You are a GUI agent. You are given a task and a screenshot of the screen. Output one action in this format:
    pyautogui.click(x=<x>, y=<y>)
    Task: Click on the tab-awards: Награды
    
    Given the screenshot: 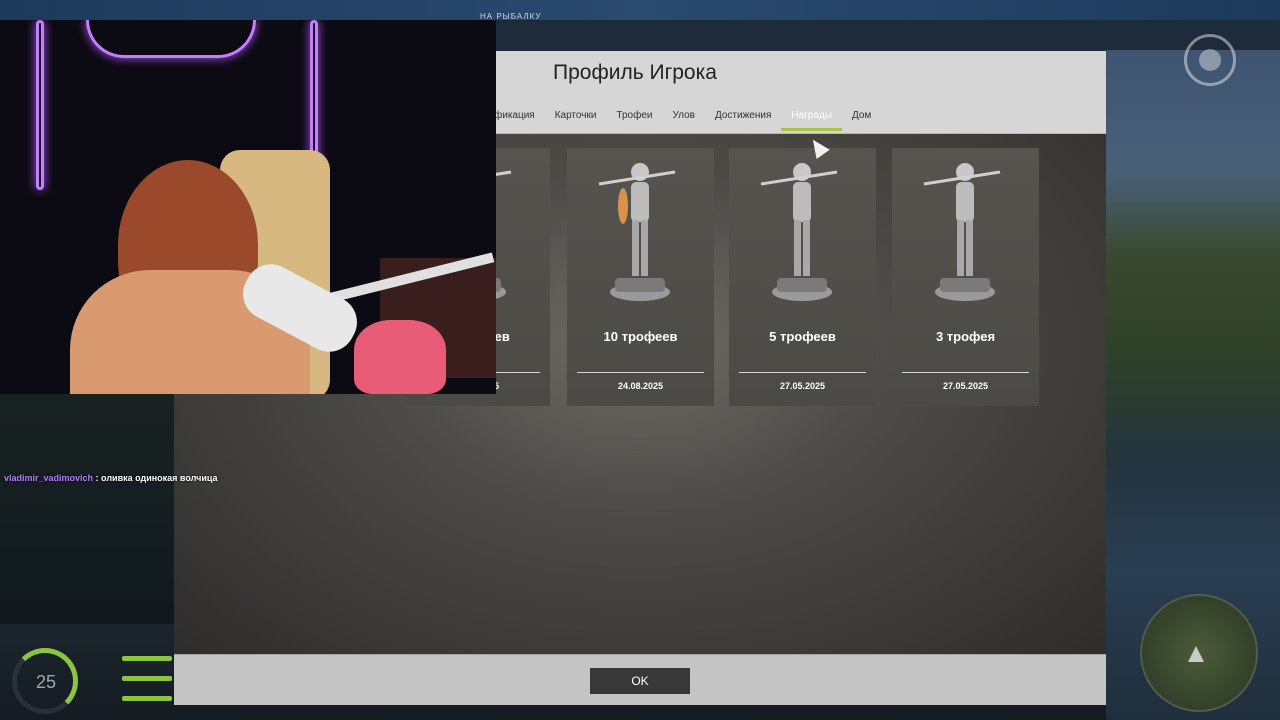 What is the action you would take?
    pyautogui.click(x=811, y=120)
    